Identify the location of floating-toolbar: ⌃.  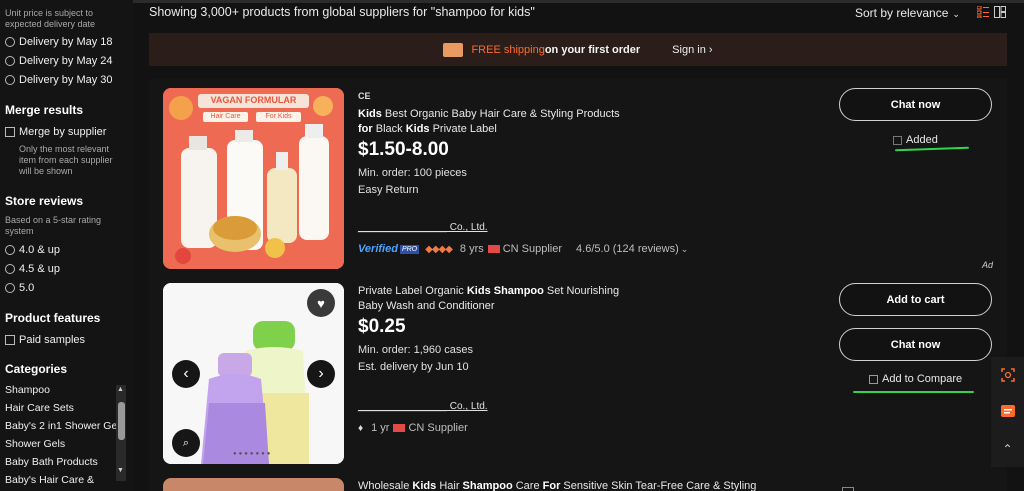
(1007, 412).